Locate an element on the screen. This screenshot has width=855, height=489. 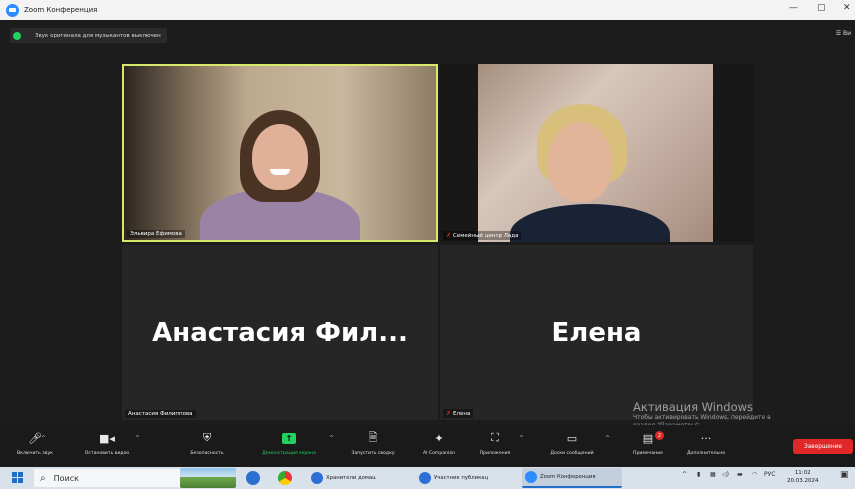
apps-icon: ⛶ is located at coordinates (495, 437).